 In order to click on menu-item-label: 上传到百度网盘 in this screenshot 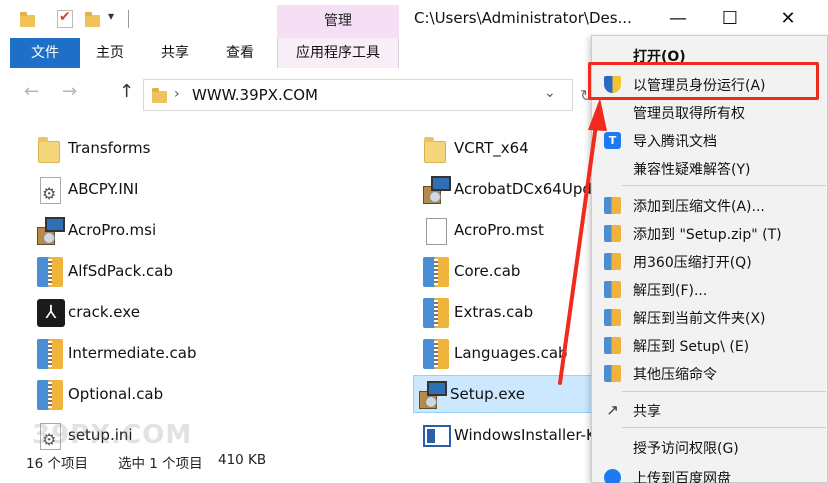, I will do `click(682, 477)`.